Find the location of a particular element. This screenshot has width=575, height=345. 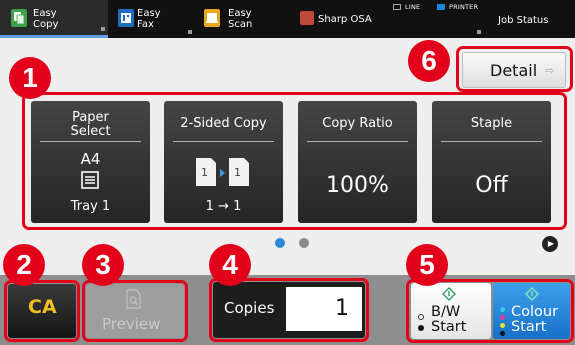

callout-3: 3 is located at coordinates (103, 265).